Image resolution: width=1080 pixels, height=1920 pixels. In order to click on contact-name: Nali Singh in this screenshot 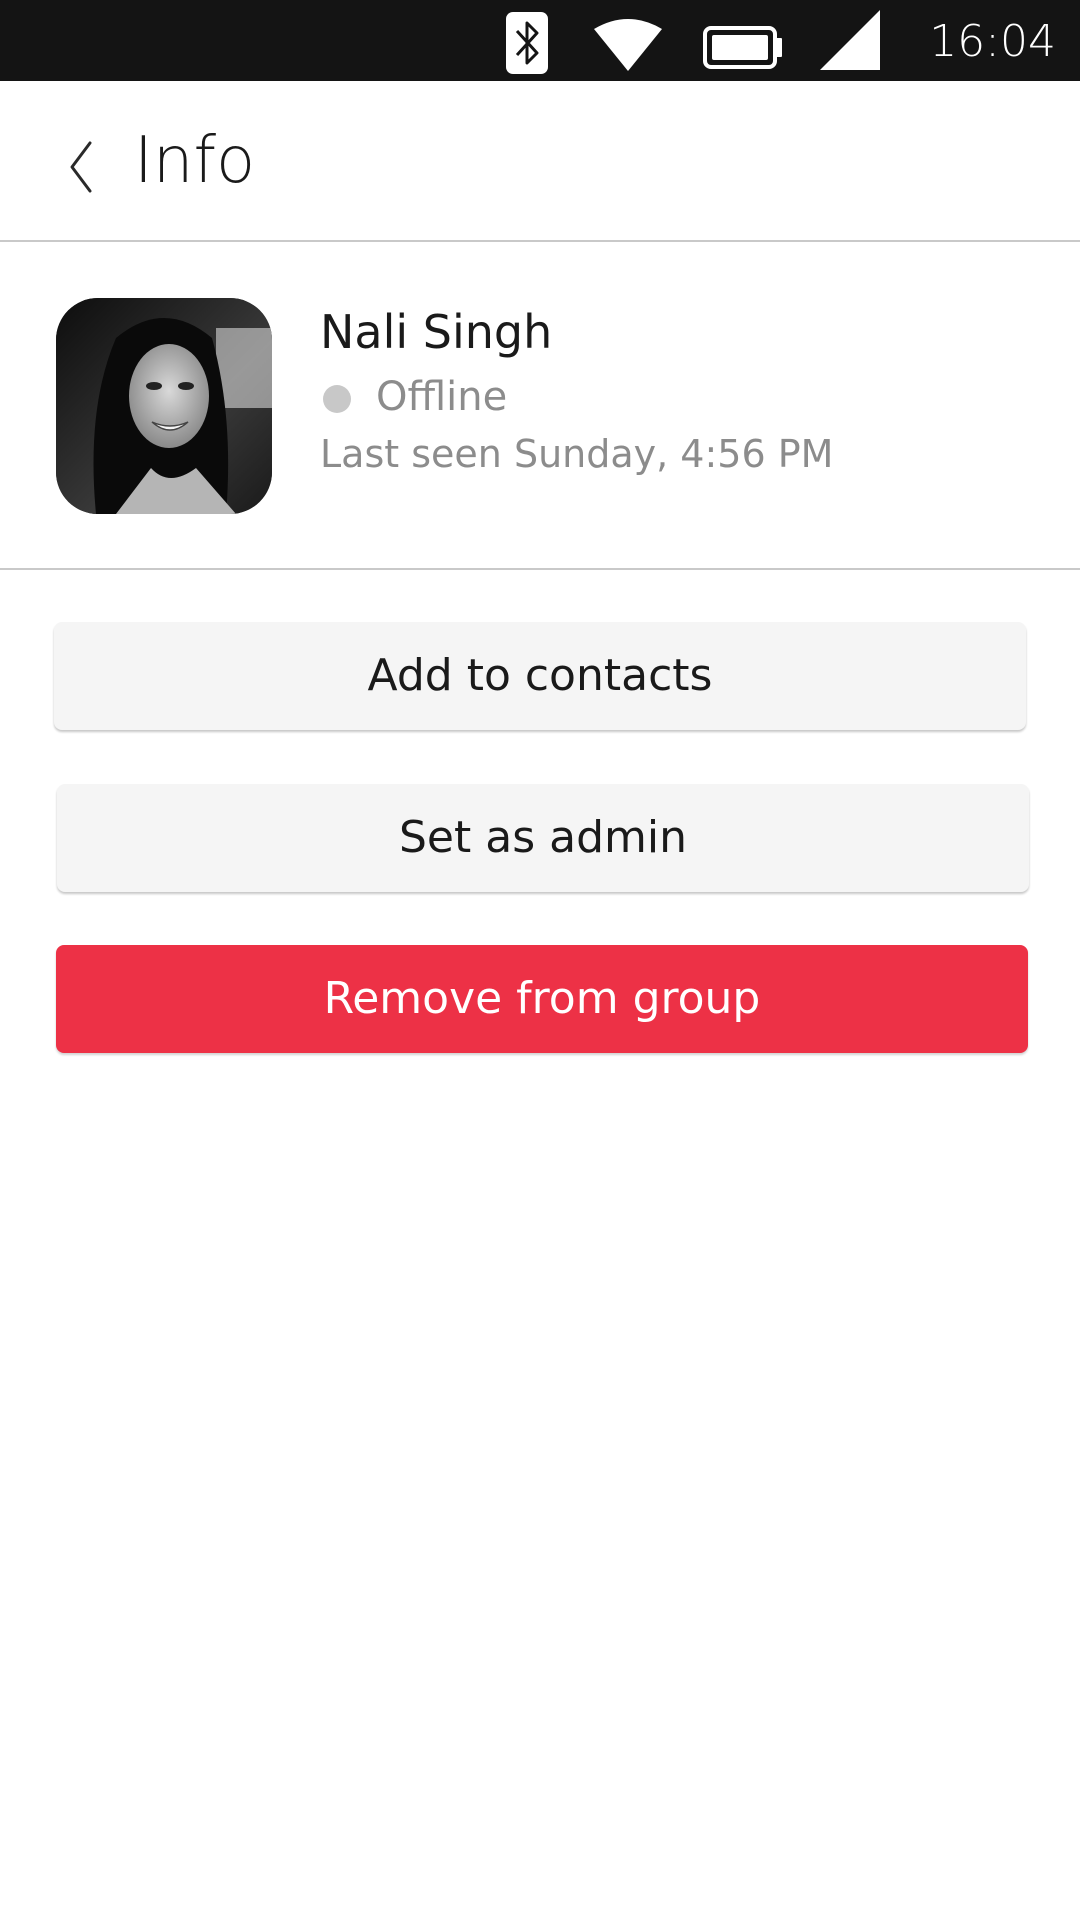, I will do `click(436, 332)`.